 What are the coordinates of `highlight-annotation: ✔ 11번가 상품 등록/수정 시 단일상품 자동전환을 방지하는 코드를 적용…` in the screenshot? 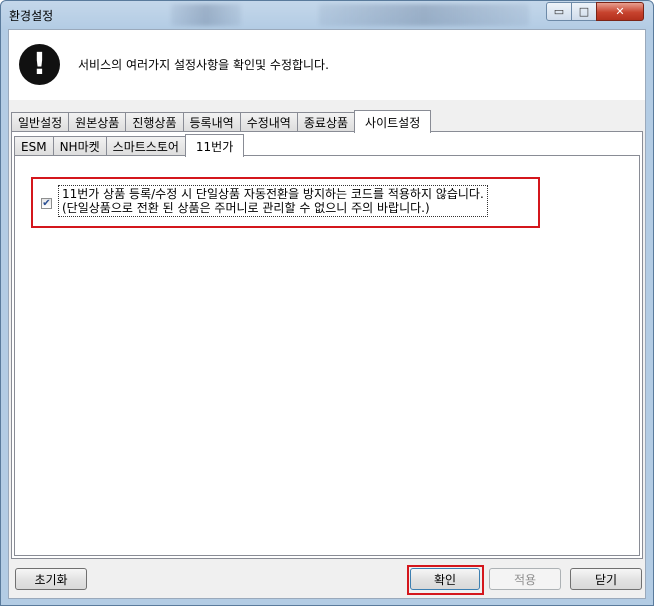 It's located at (285, 202).